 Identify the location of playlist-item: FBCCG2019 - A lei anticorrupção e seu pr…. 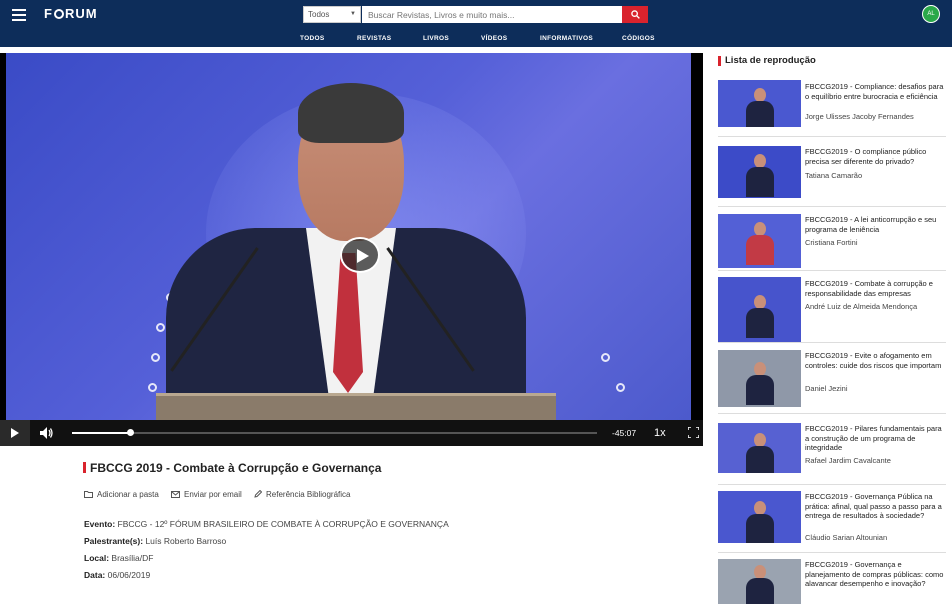
(832, 242).